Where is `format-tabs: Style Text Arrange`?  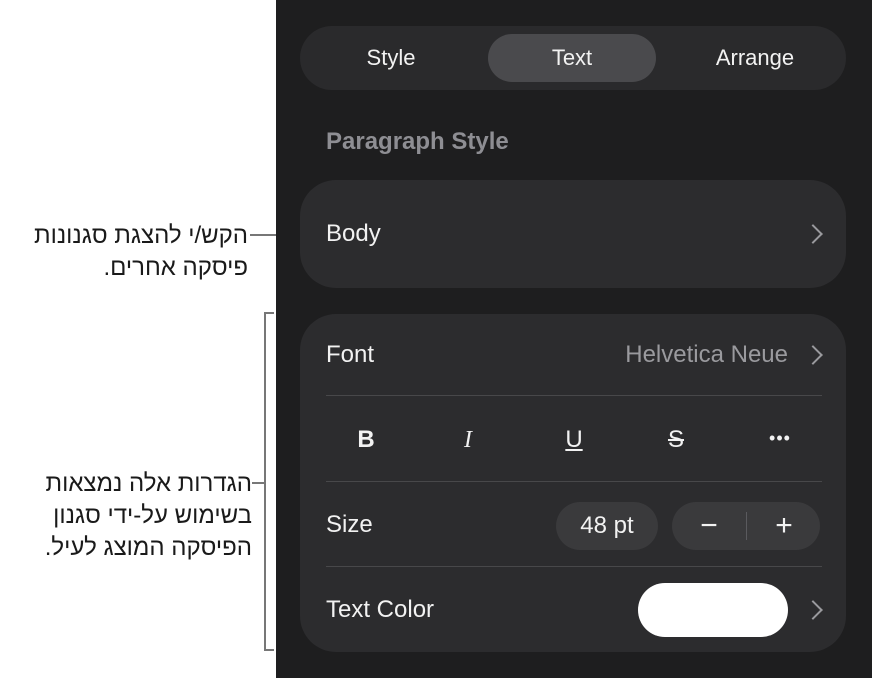
format-tabs: Style Text Arrange is located at coordinates (573, 58).